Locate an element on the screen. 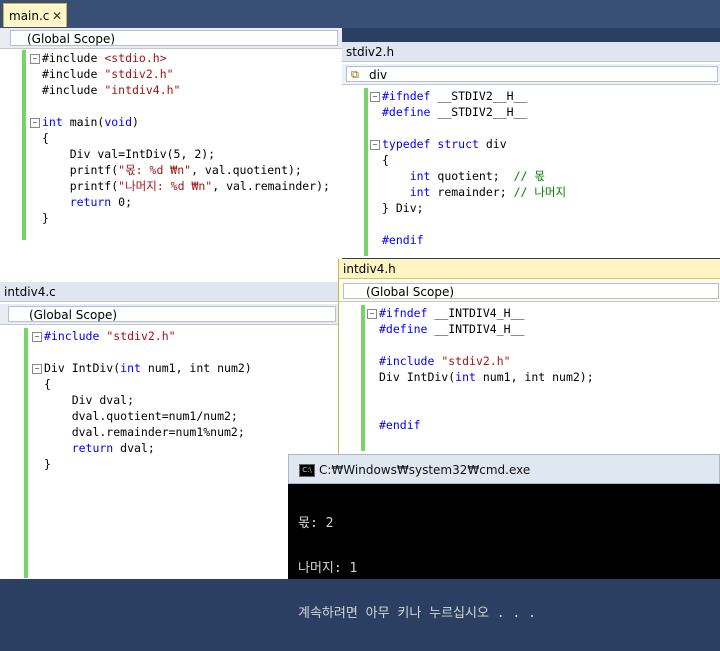  code-line: } Div; is located at coordinates (403, 208).